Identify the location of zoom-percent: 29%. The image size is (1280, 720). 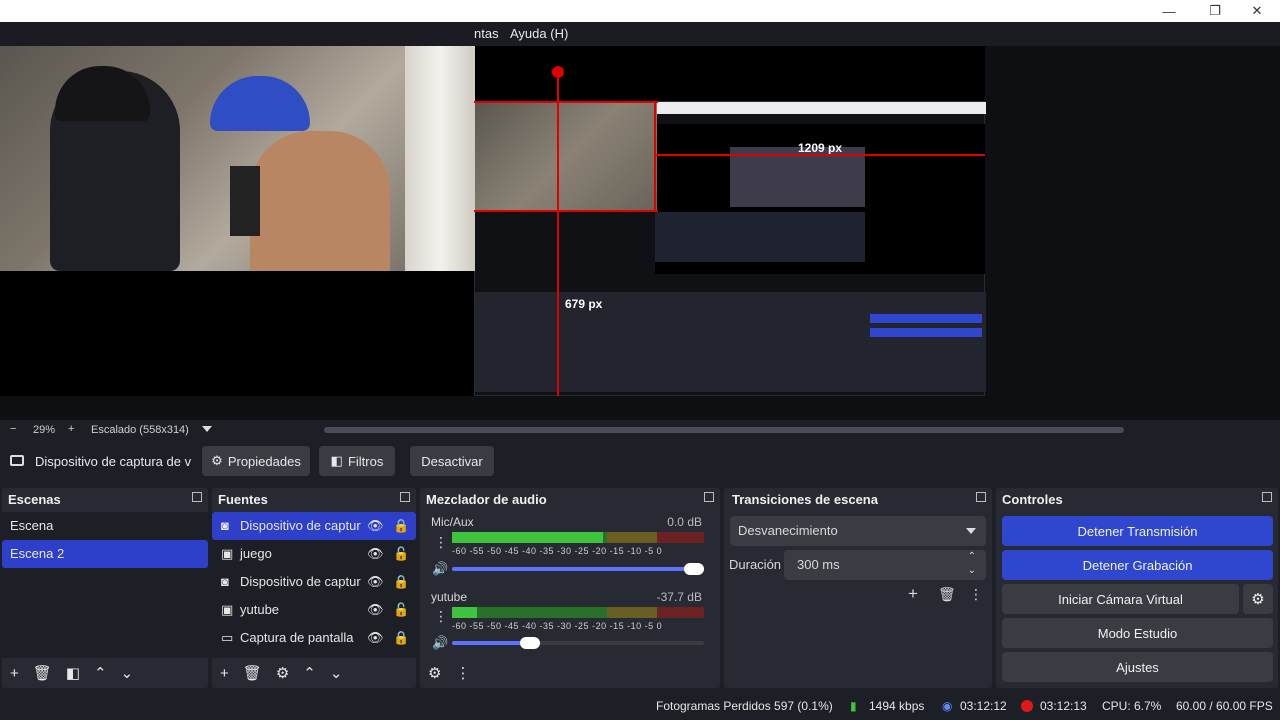
(44, 430).